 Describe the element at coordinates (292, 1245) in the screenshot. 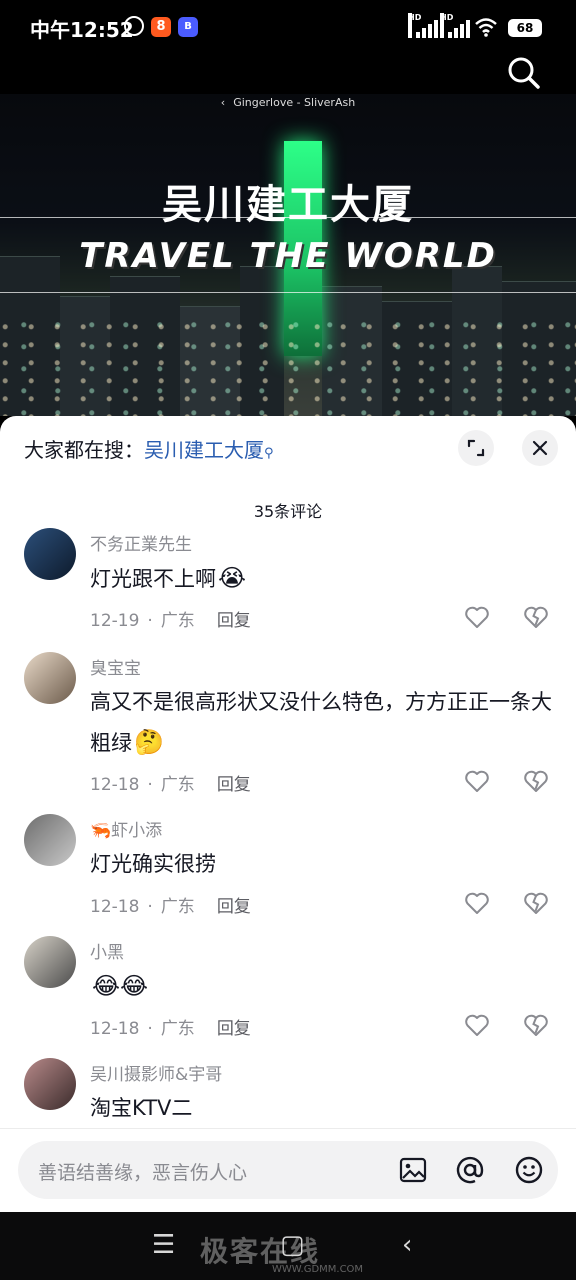

I see `home-icon: ▢` at that location.